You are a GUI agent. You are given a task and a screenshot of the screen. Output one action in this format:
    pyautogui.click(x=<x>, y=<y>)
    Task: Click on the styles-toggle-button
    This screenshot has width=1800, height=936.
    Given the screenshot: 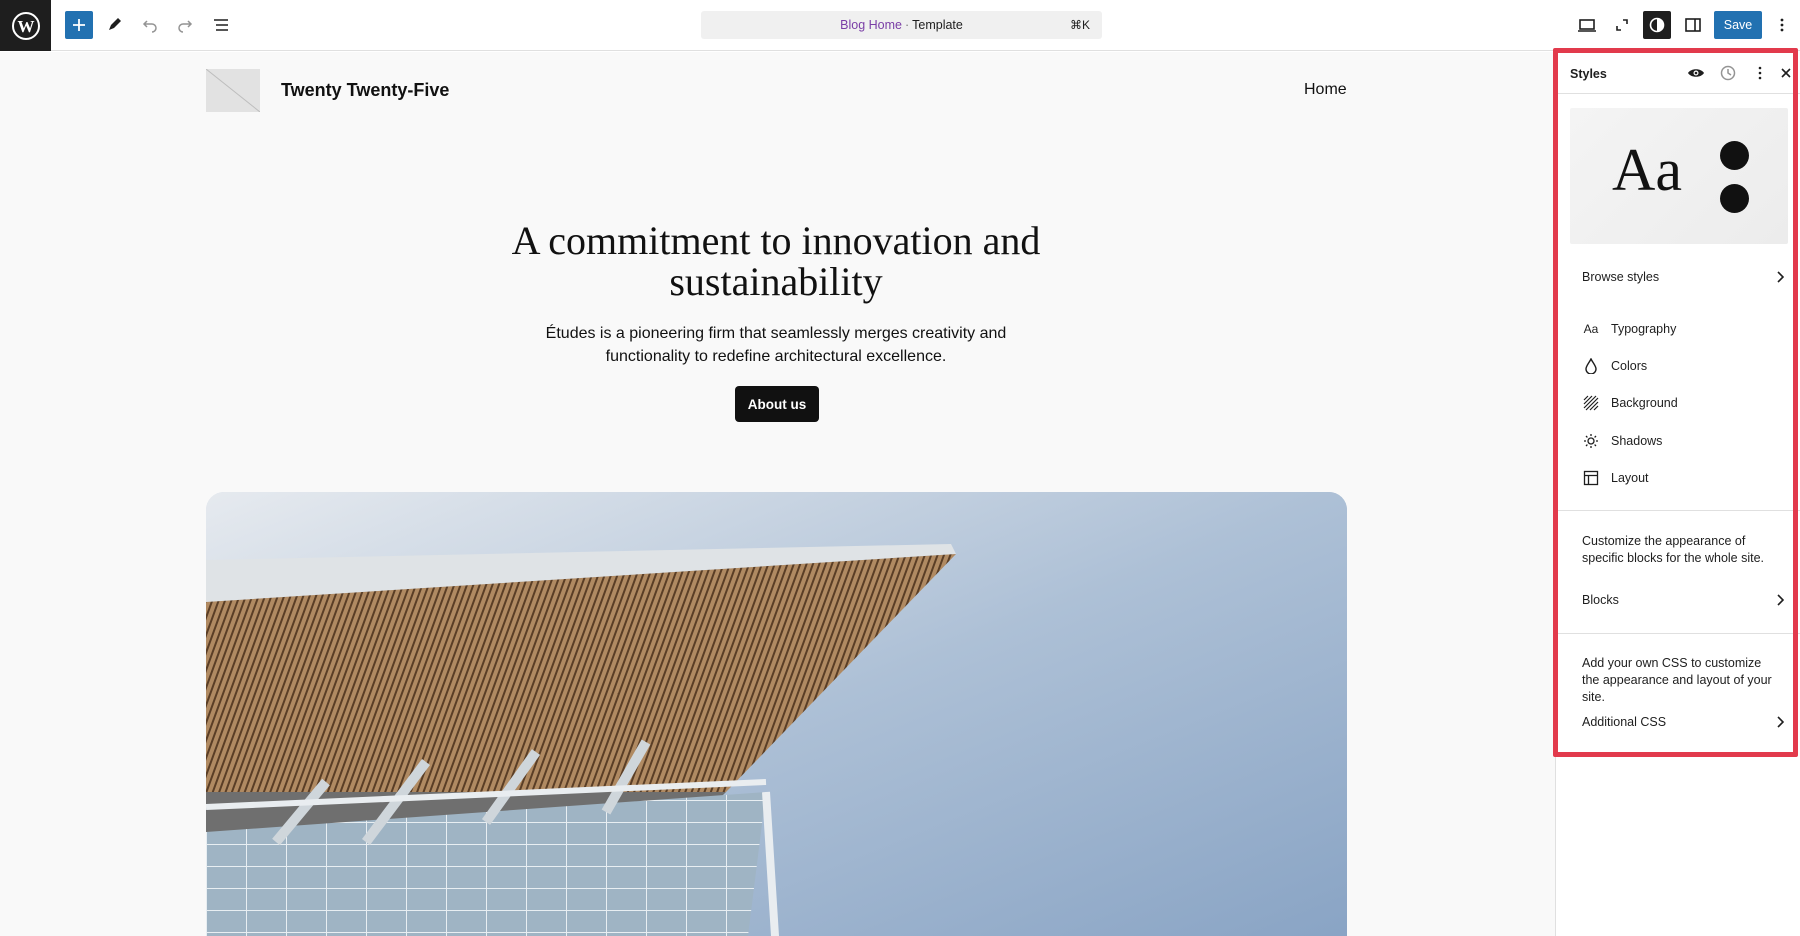 What is the action you would take?
    pyautogui.click(x=1657, y=25)
    